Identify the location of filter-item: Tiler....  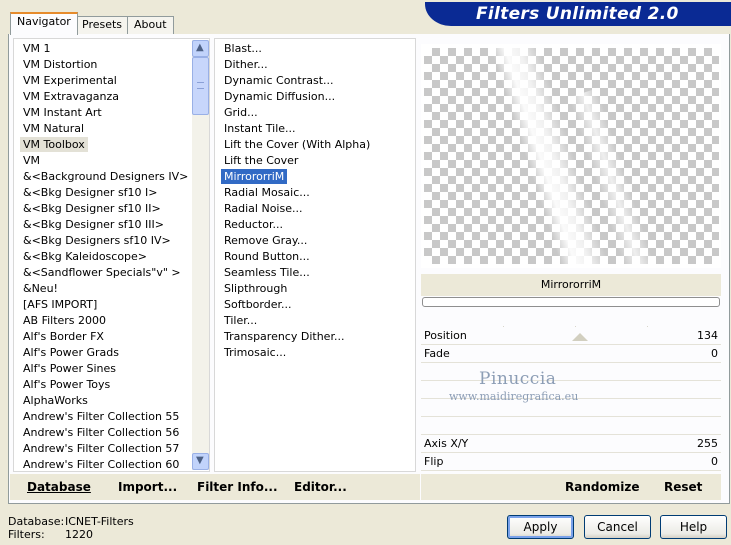
(240, 320).